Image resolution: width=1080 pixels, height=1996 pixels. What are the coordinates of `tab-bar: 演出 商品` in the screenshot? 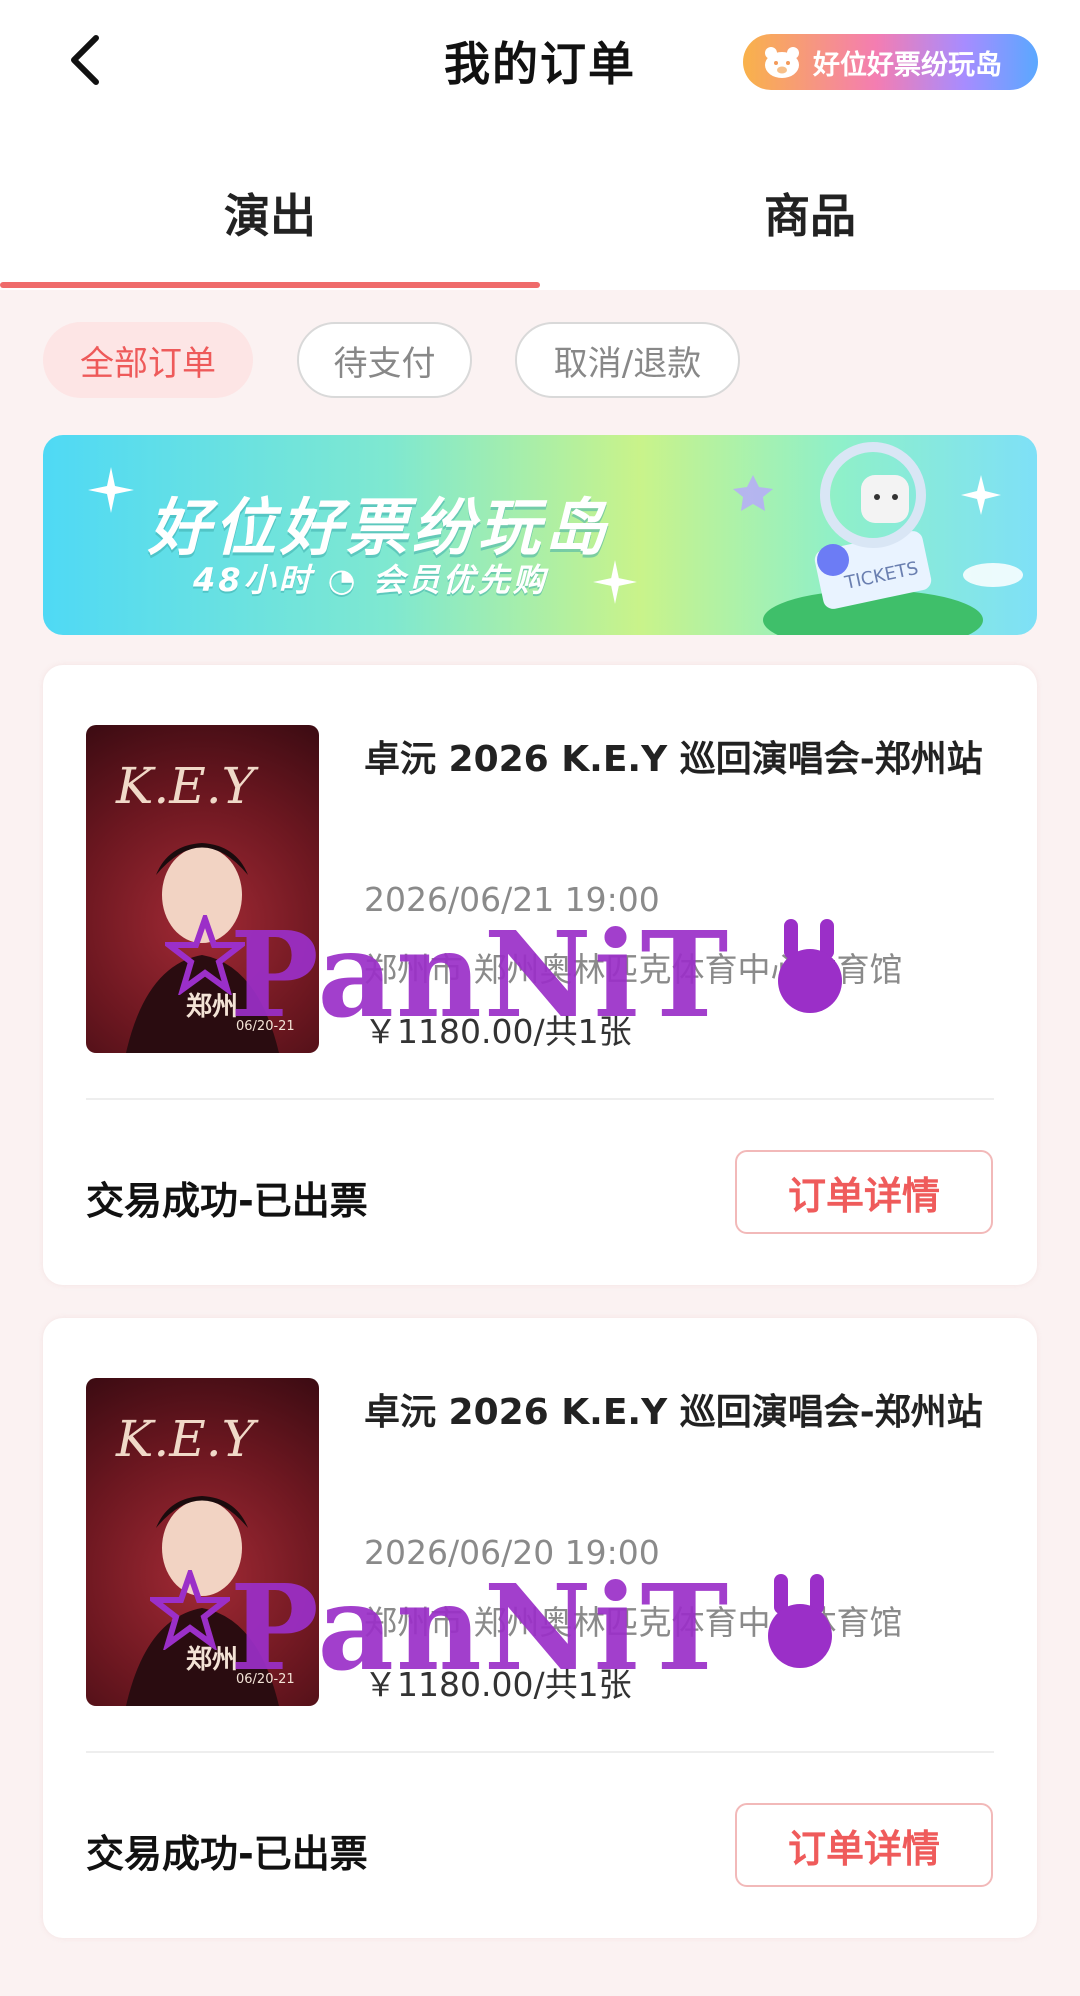 It's located at (540, 235).